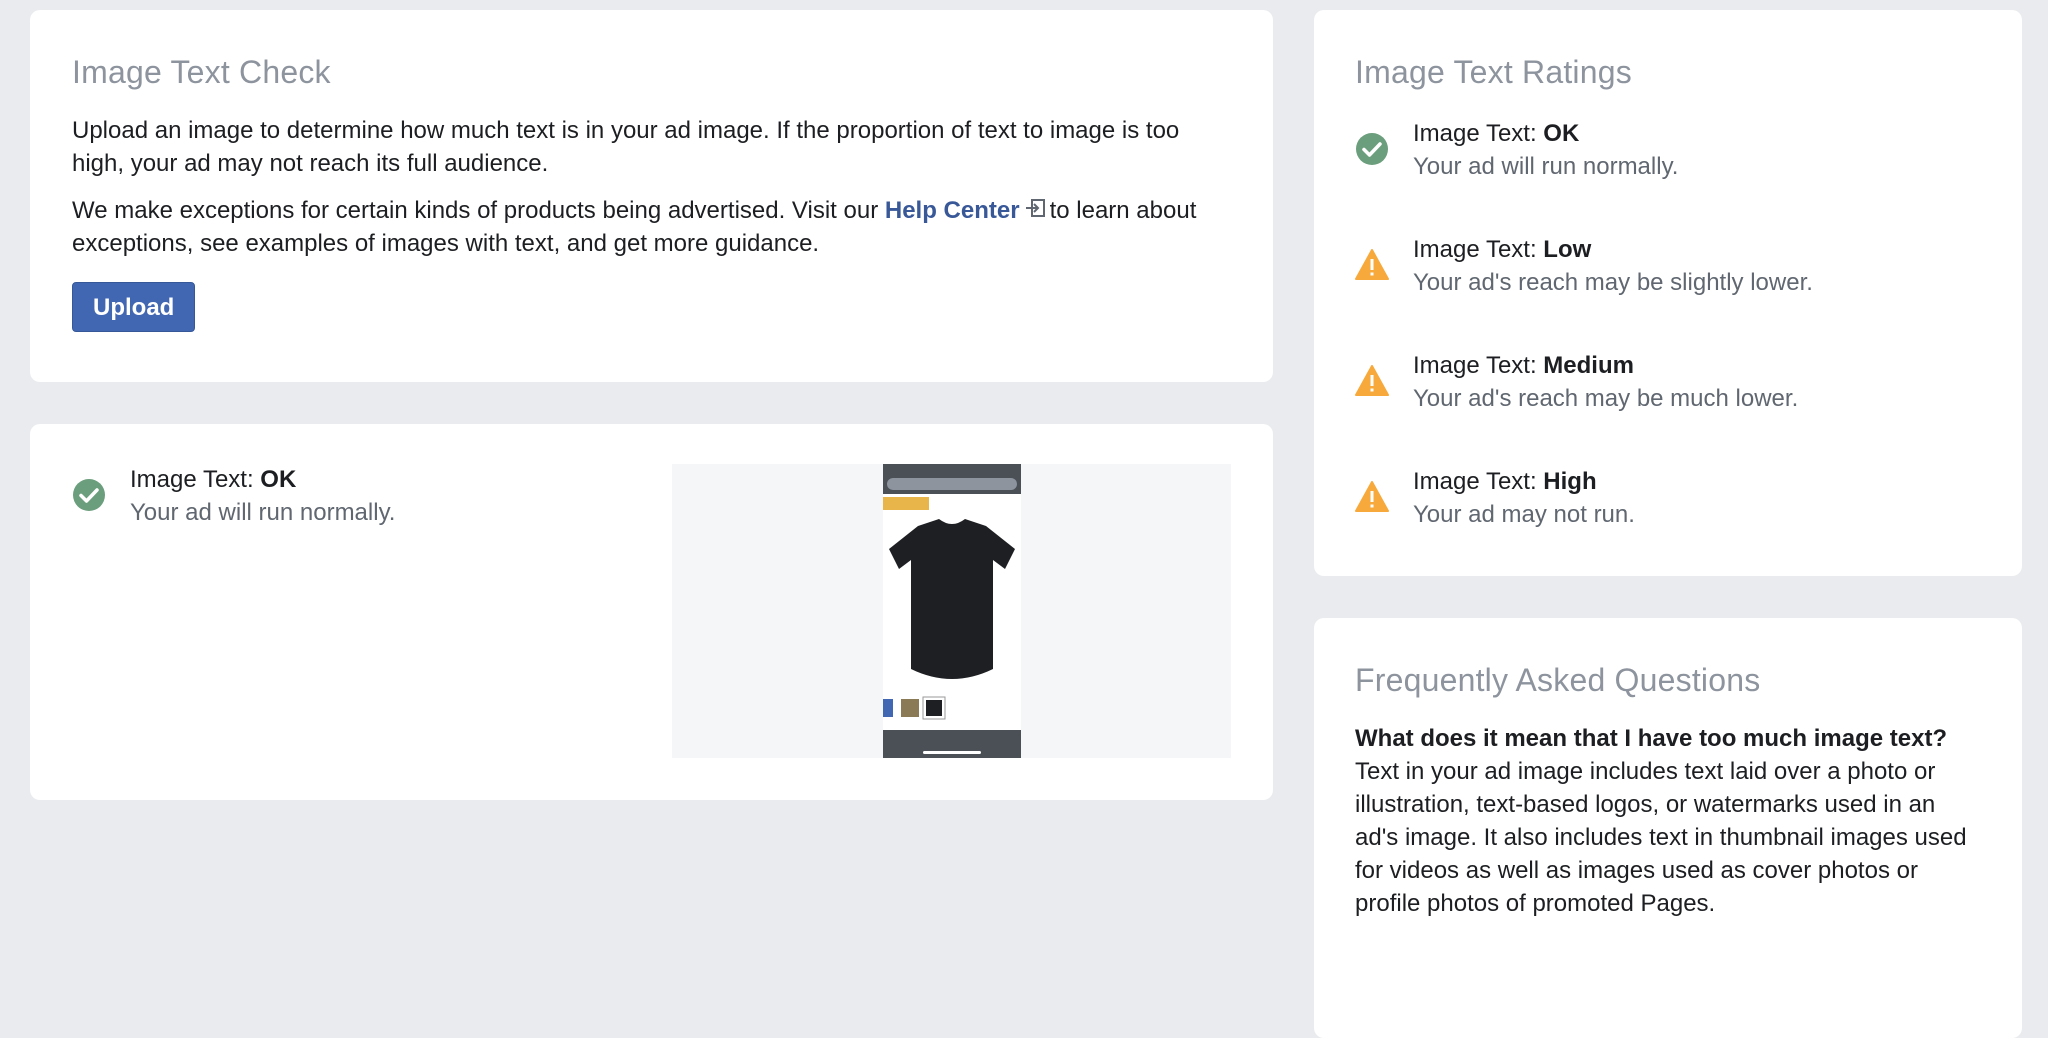 This screenshot has width=2048, height=1038. I want to click on phone-screenshot-image, so click(952, 611).